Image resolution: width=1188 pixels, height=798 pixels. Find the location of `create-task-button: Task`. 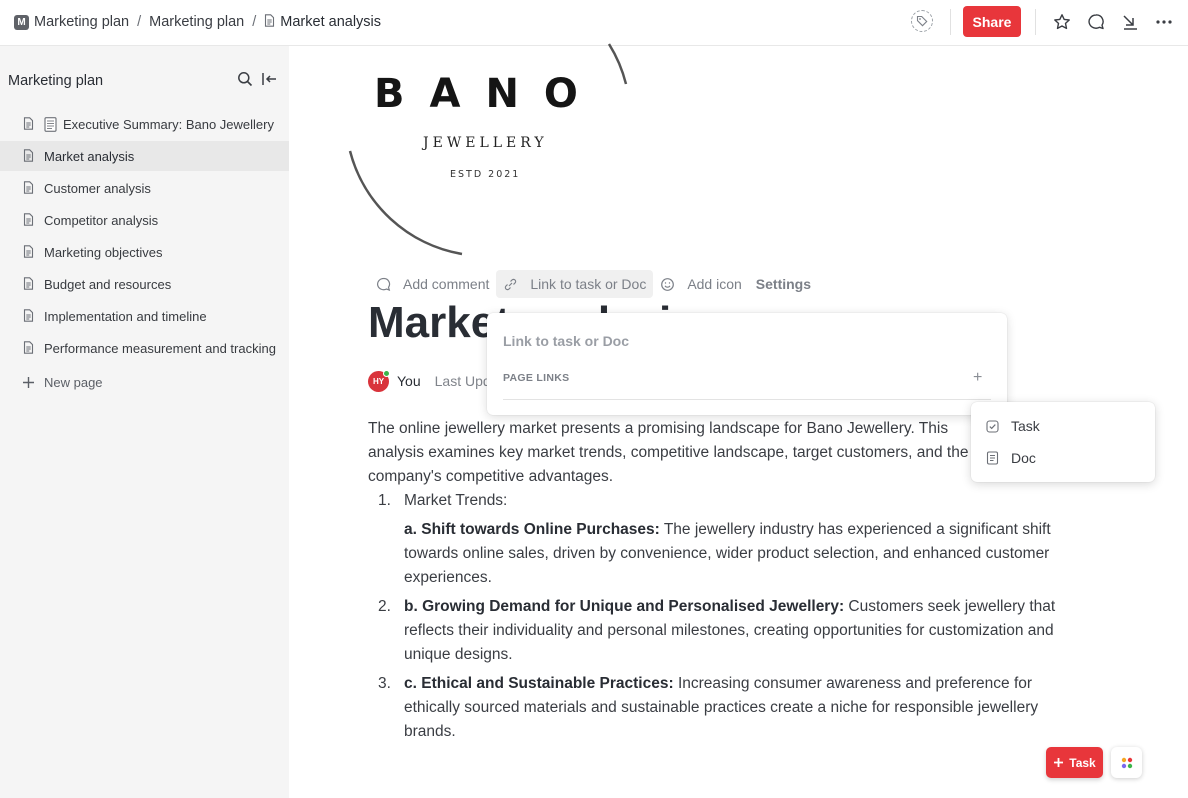

create-task-button: Task is located at coordinates (1074, 762).